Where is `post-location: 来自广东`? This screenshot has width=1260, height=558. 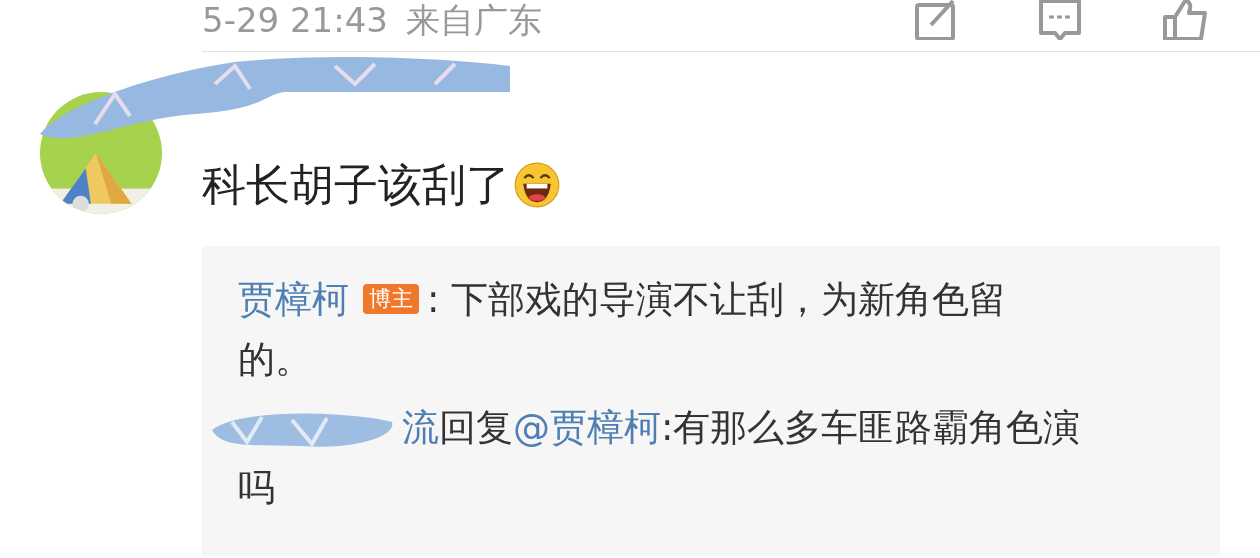 post-location: 来自广东 is located at coordinates (473, 20).